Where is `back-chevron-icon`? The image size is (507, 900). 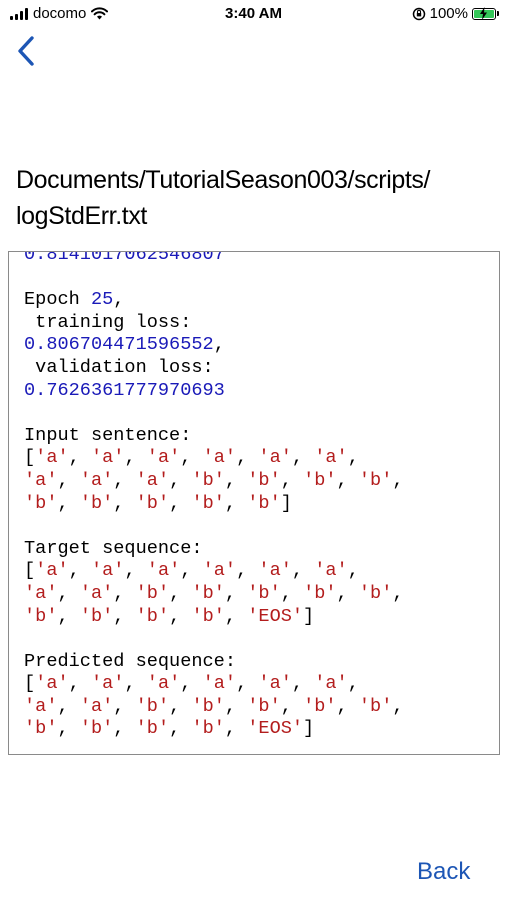 back-chevron-icon is located at coordinates (27, 51).